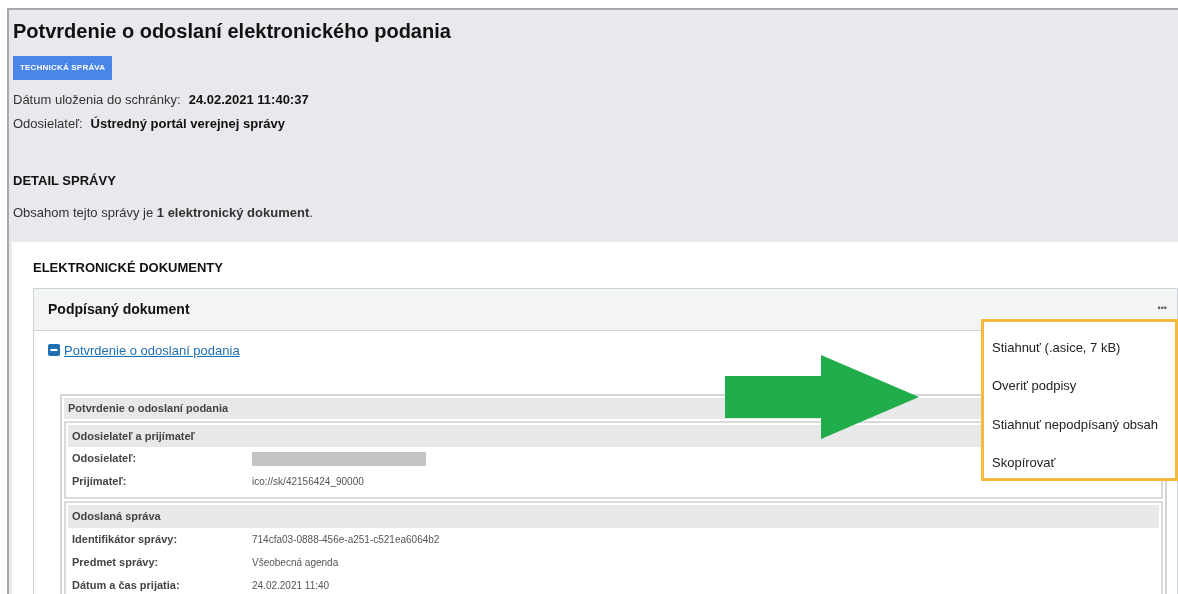 The height and width of the screenshot is (594, 1178). Describe the element at coordinates (295, 562) in the screenshot. I see `field-value: Všeobecná agenda` at that location.